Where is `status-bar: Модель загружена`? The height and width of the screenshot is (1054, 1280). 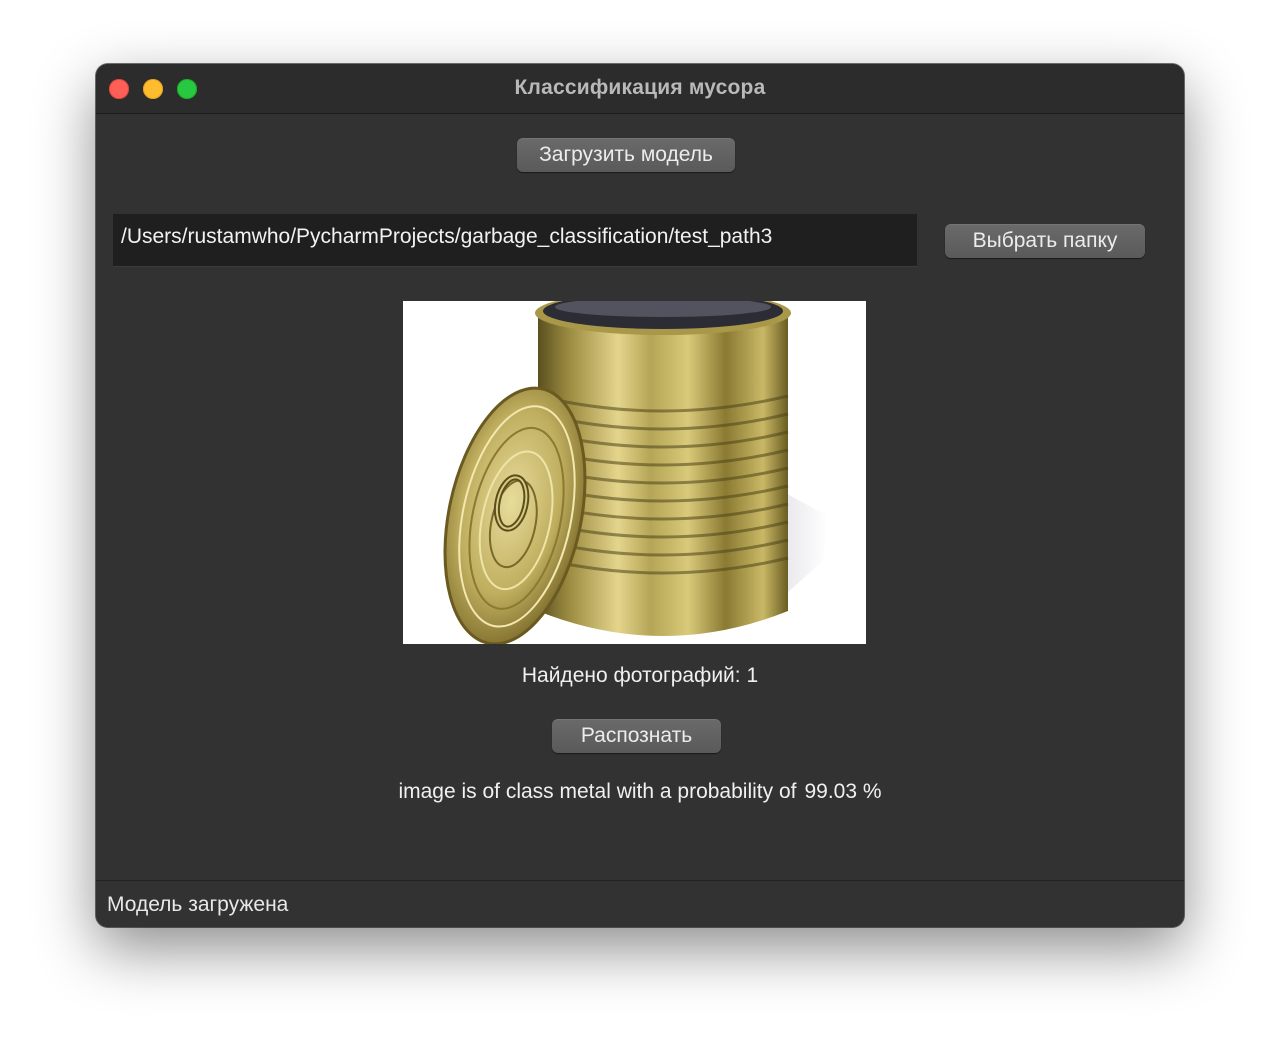
status-bar: Модель загружена is located at coordinates (640, 903).